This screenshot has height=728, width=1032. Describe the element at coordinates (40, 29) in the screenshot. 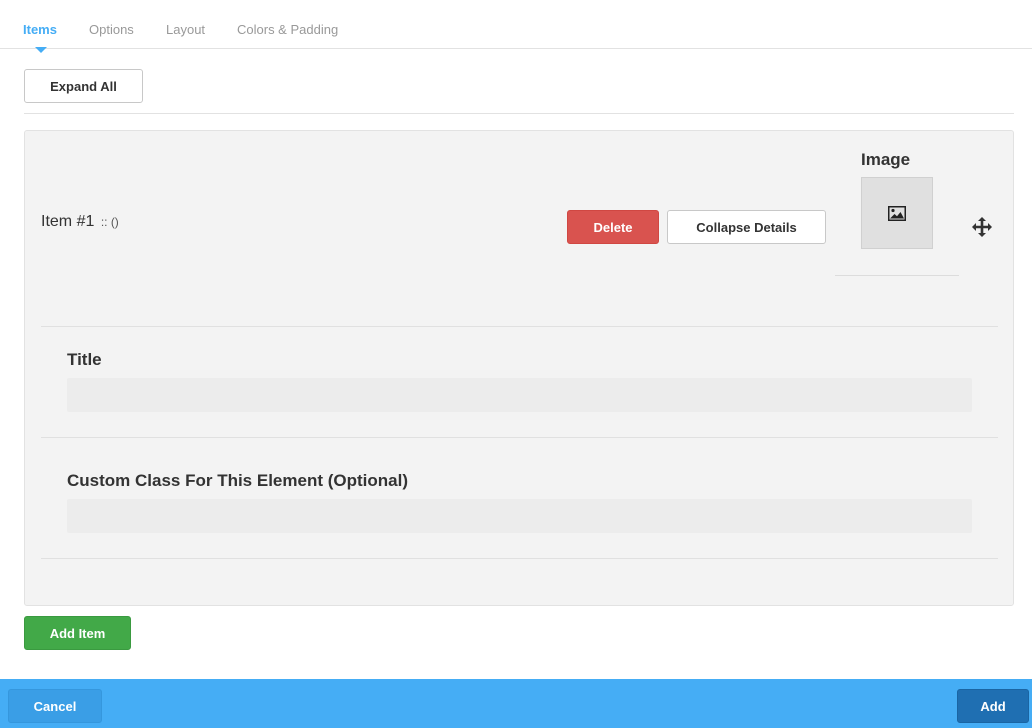

I see `tab-items: Items` at that location.